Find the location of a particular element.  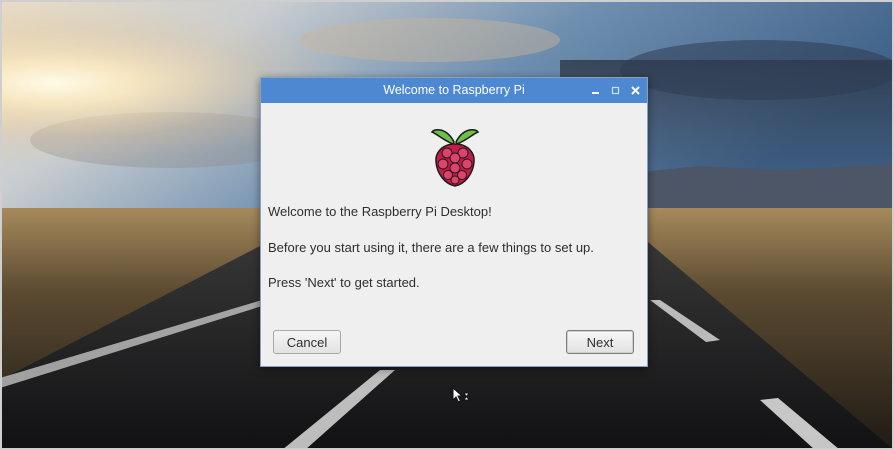

welcome-heading: Welcome to the Raspberry Pi Desktop! is located at coordinates (380, 211).